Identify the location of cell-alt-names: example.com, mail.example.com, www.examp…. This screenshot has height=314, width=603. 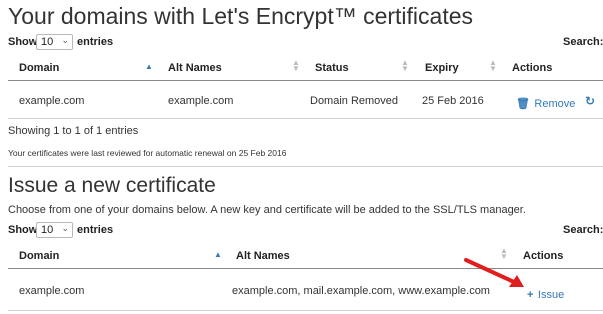
(361, 291).